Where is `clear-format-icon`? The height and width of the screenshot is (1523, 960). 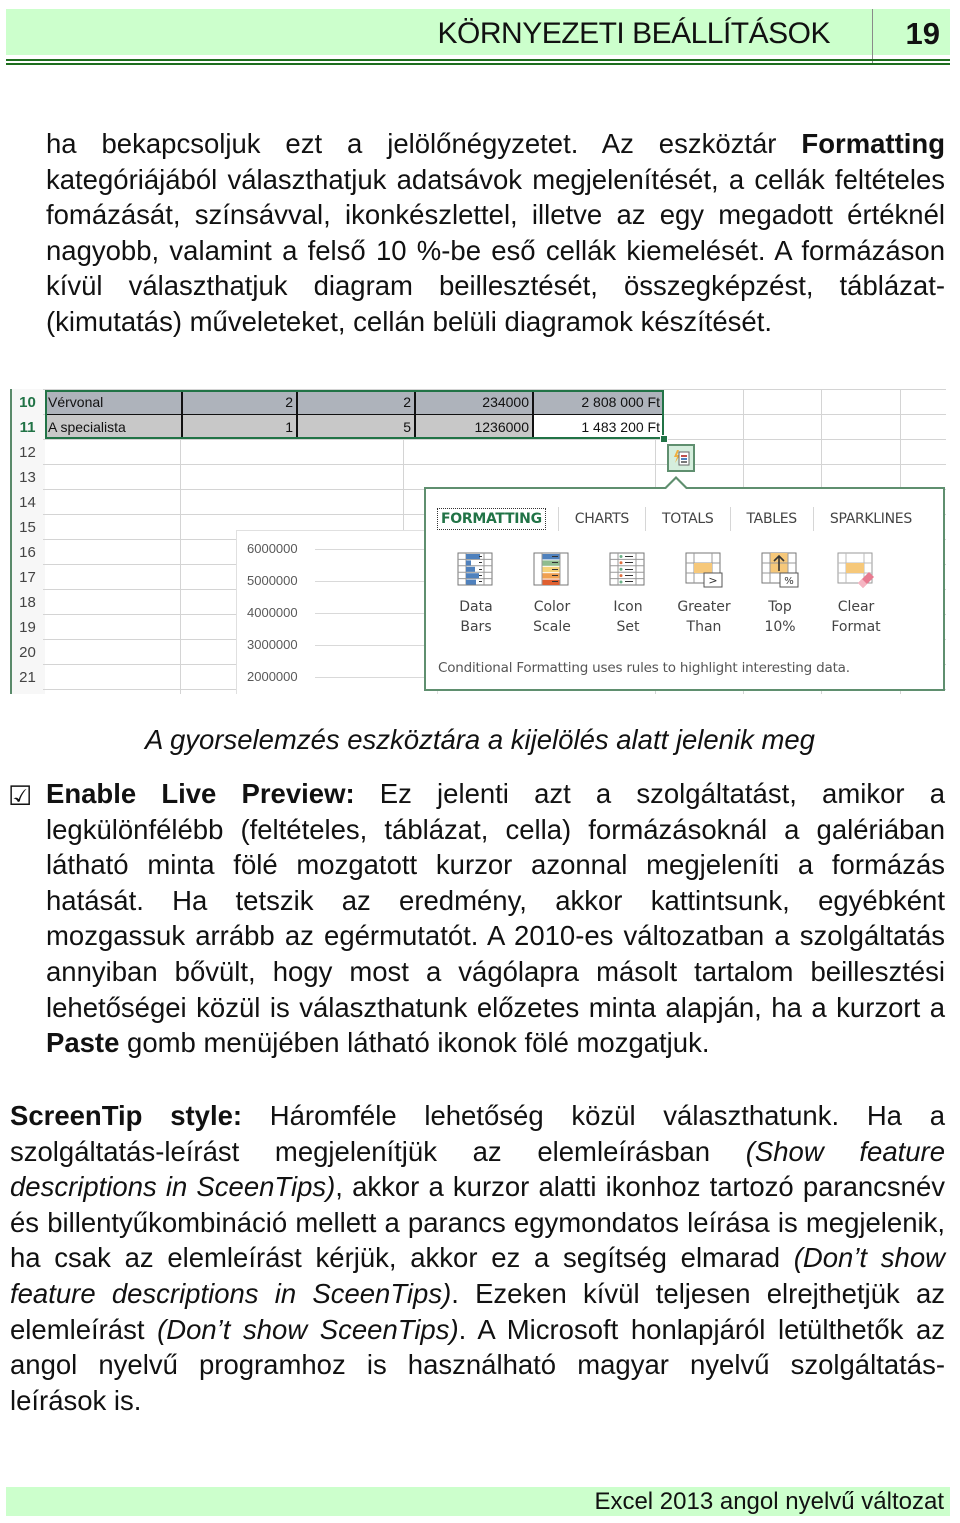
clear-format-icon is located at coordinates (856, 570).